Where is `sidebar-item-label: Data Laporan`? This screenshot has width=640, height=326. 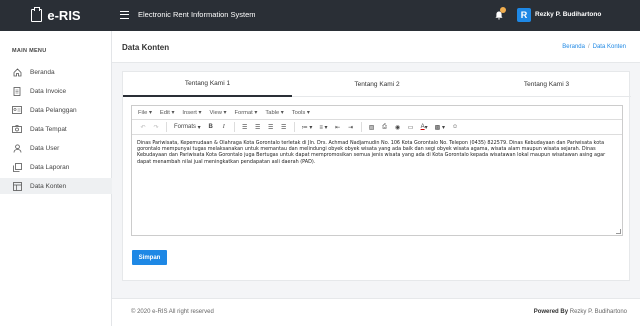 sidebar-item-label: Data Laporan is located at coordinates (50, 167).